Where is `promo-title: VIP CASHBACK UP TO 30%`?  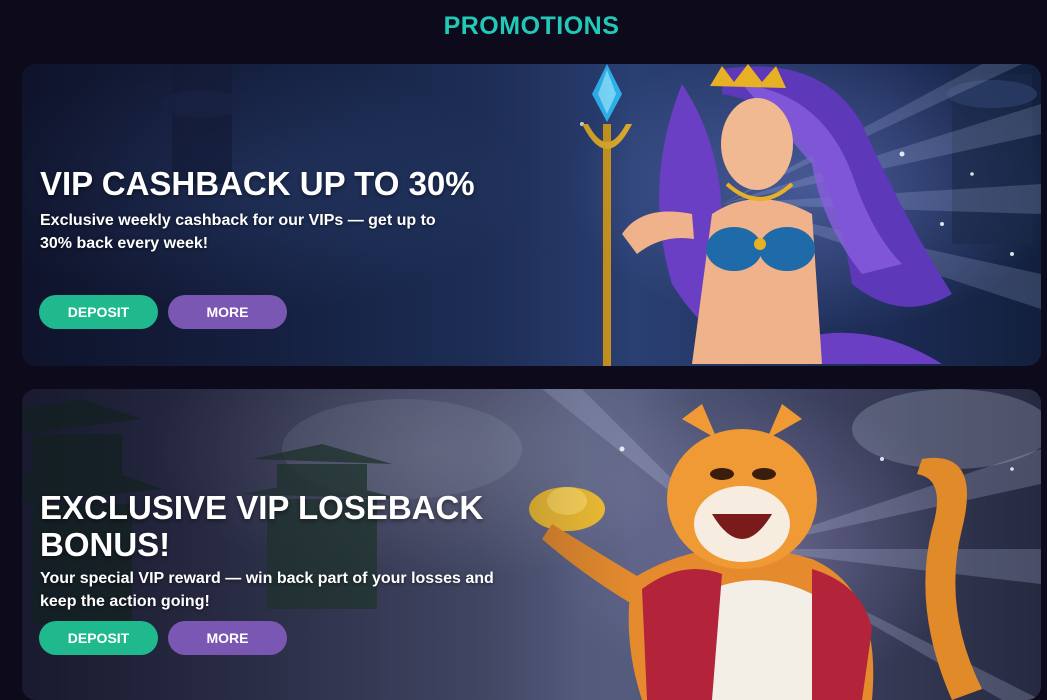
promo-title: VIP CASHBACK UP TO 30% is located at coordinates (257, 183).